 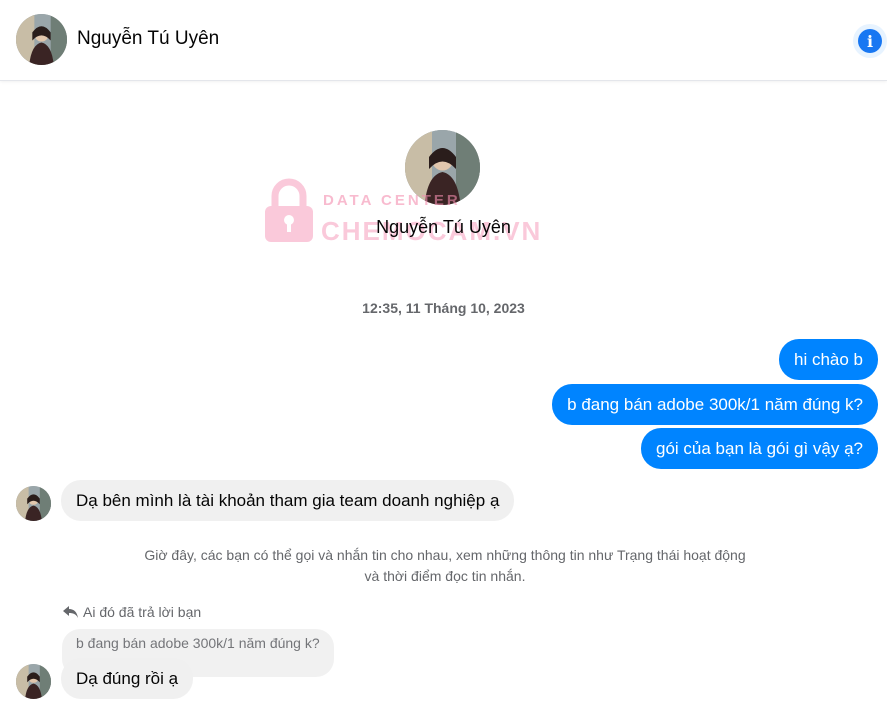 I want to click on incoming-message: Dạ đúng rồi ạ, so click(x=127, y=678).